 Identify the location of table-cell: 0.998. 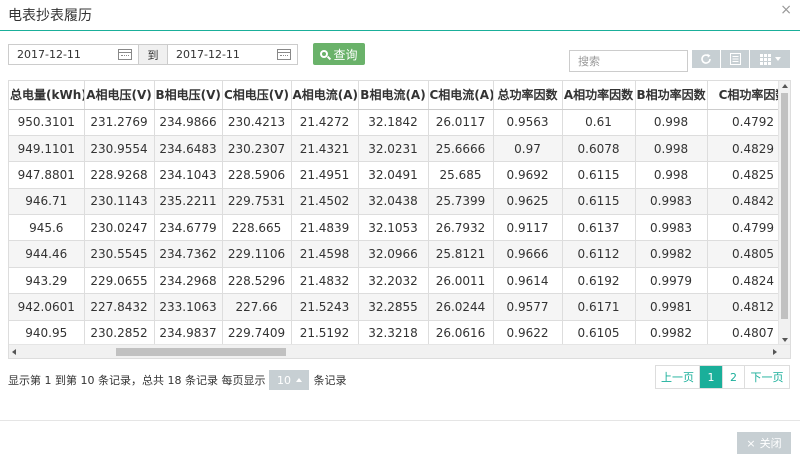
(671, 175).